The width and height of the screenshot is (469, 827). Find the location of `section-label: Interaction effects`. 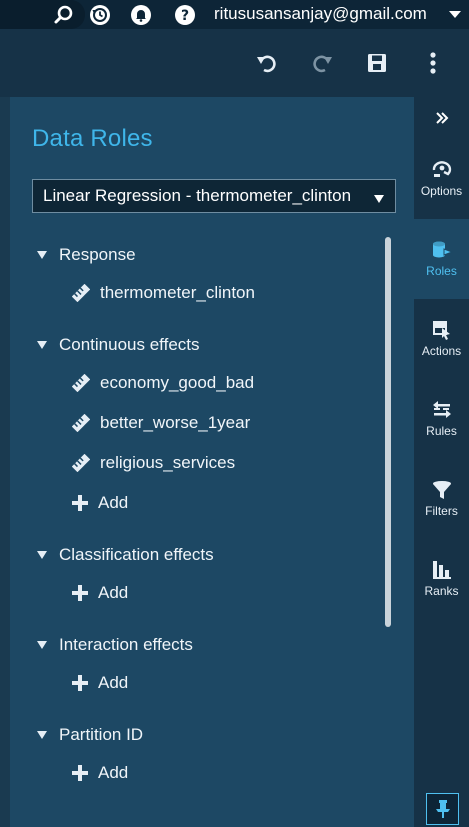

section-label: Interaction effects is located at coordinates (126, 644).